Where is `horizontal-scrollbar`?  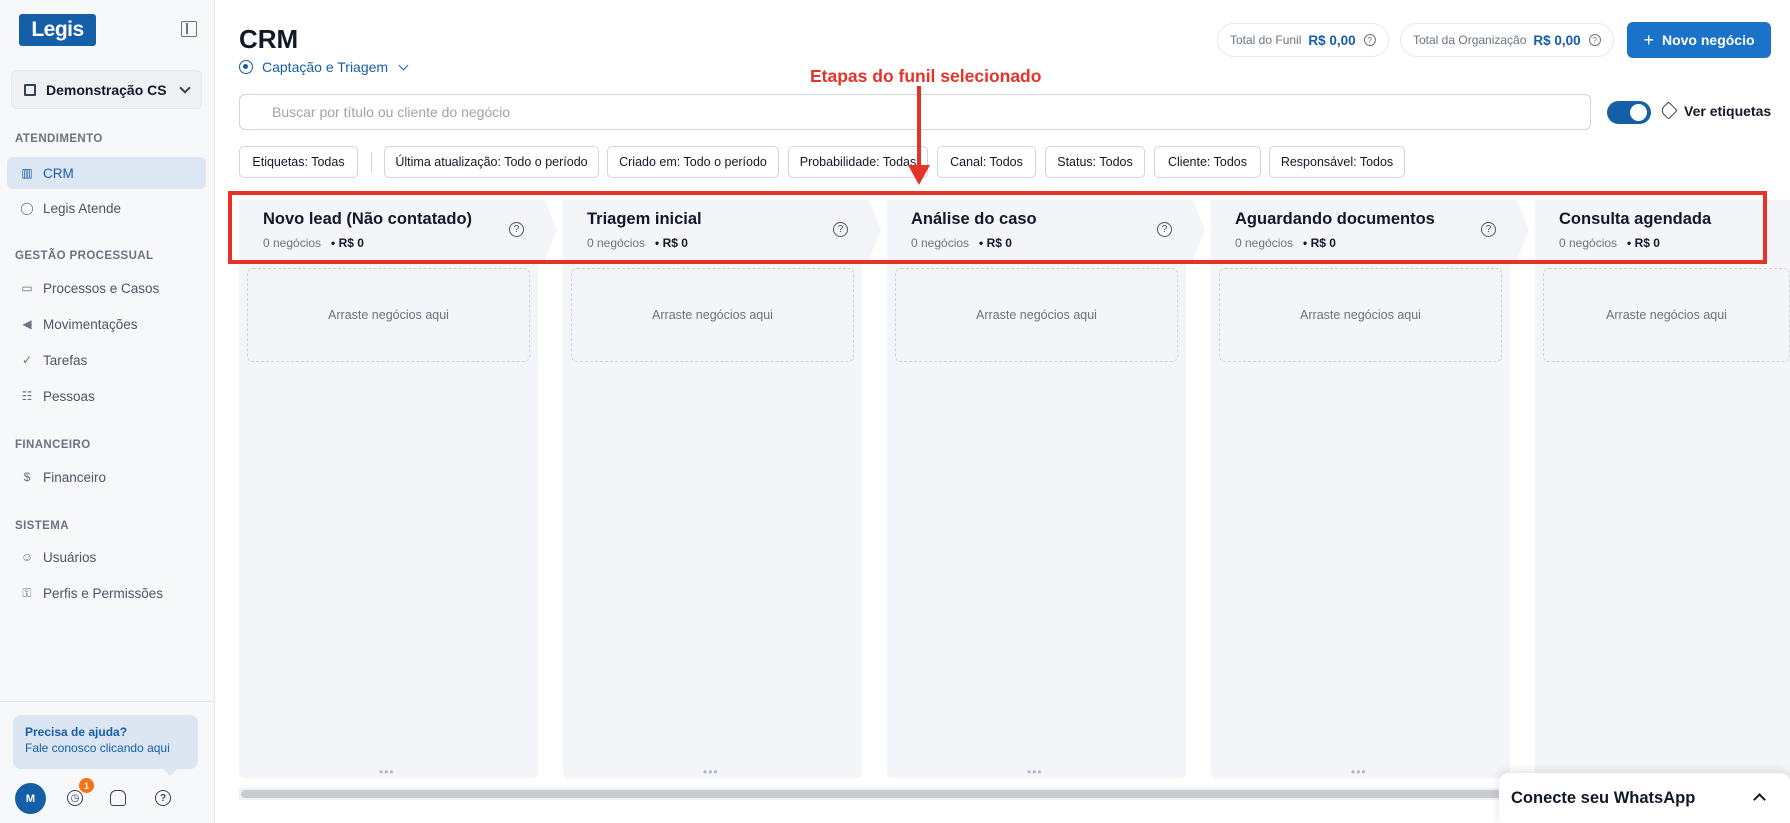 horizontal-scrollbar is located at coordinates (886, 794).